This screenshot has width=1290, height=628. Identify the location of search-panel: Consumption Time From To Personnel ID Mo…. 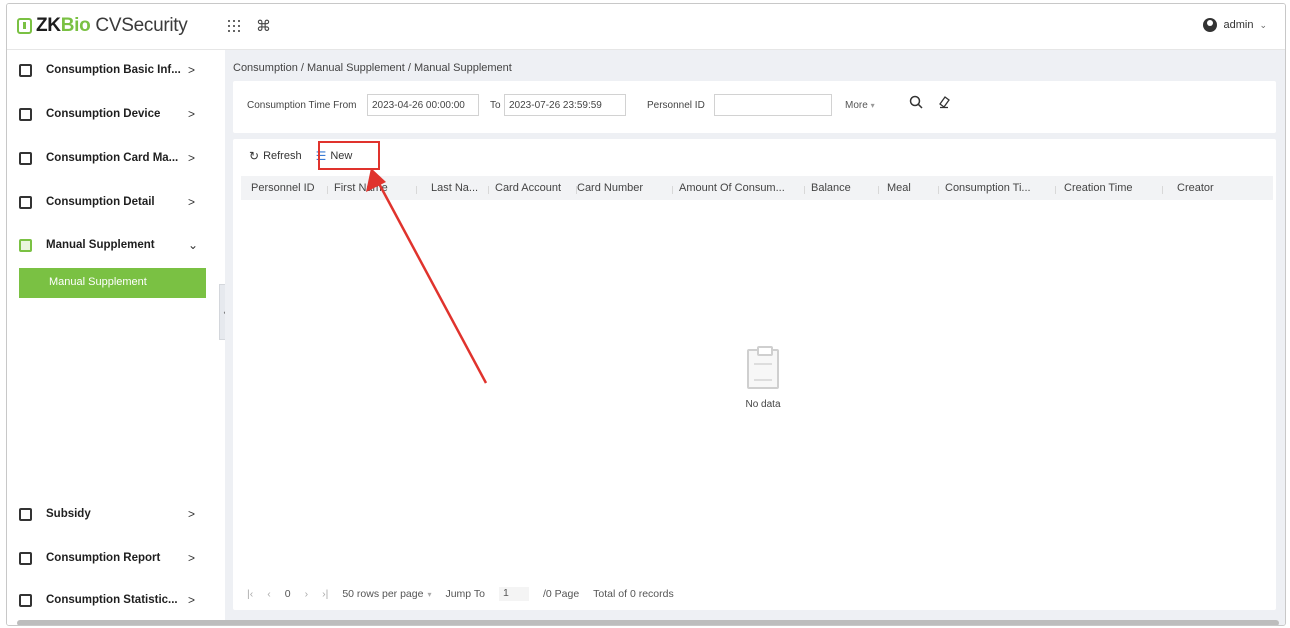
(754, 107).